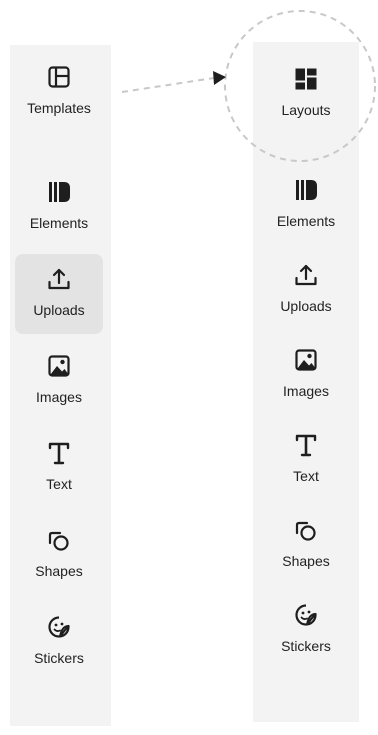 Image resolution: width=378 pixels, height=735 pixels. What do you see at coordinates (168, 85) in the screenshot?
I see `callout-arrow-line` at bounding box center [168, 85].